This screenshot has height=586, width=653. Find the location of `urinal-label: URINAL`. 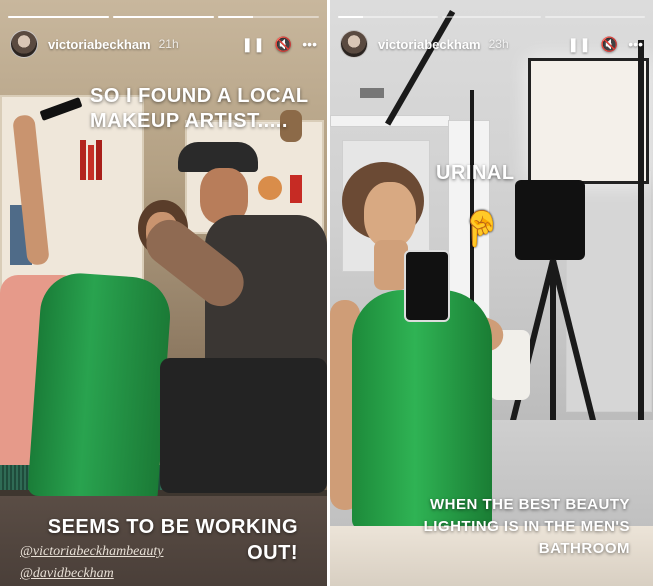

urinal-label: URINAL is located at coordinates (475, 173).